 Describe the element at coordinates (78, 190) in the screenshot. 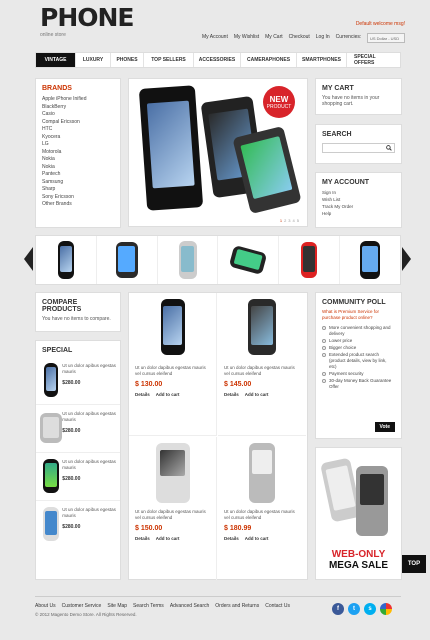

I see `brand-item: Sharp` at that location.